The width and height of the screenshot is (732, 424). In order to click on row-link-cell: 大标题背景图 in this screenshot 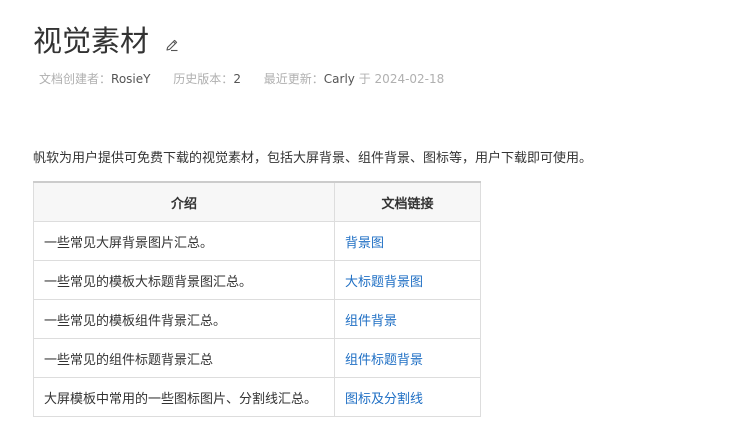, I will do `click(407, 280)`.